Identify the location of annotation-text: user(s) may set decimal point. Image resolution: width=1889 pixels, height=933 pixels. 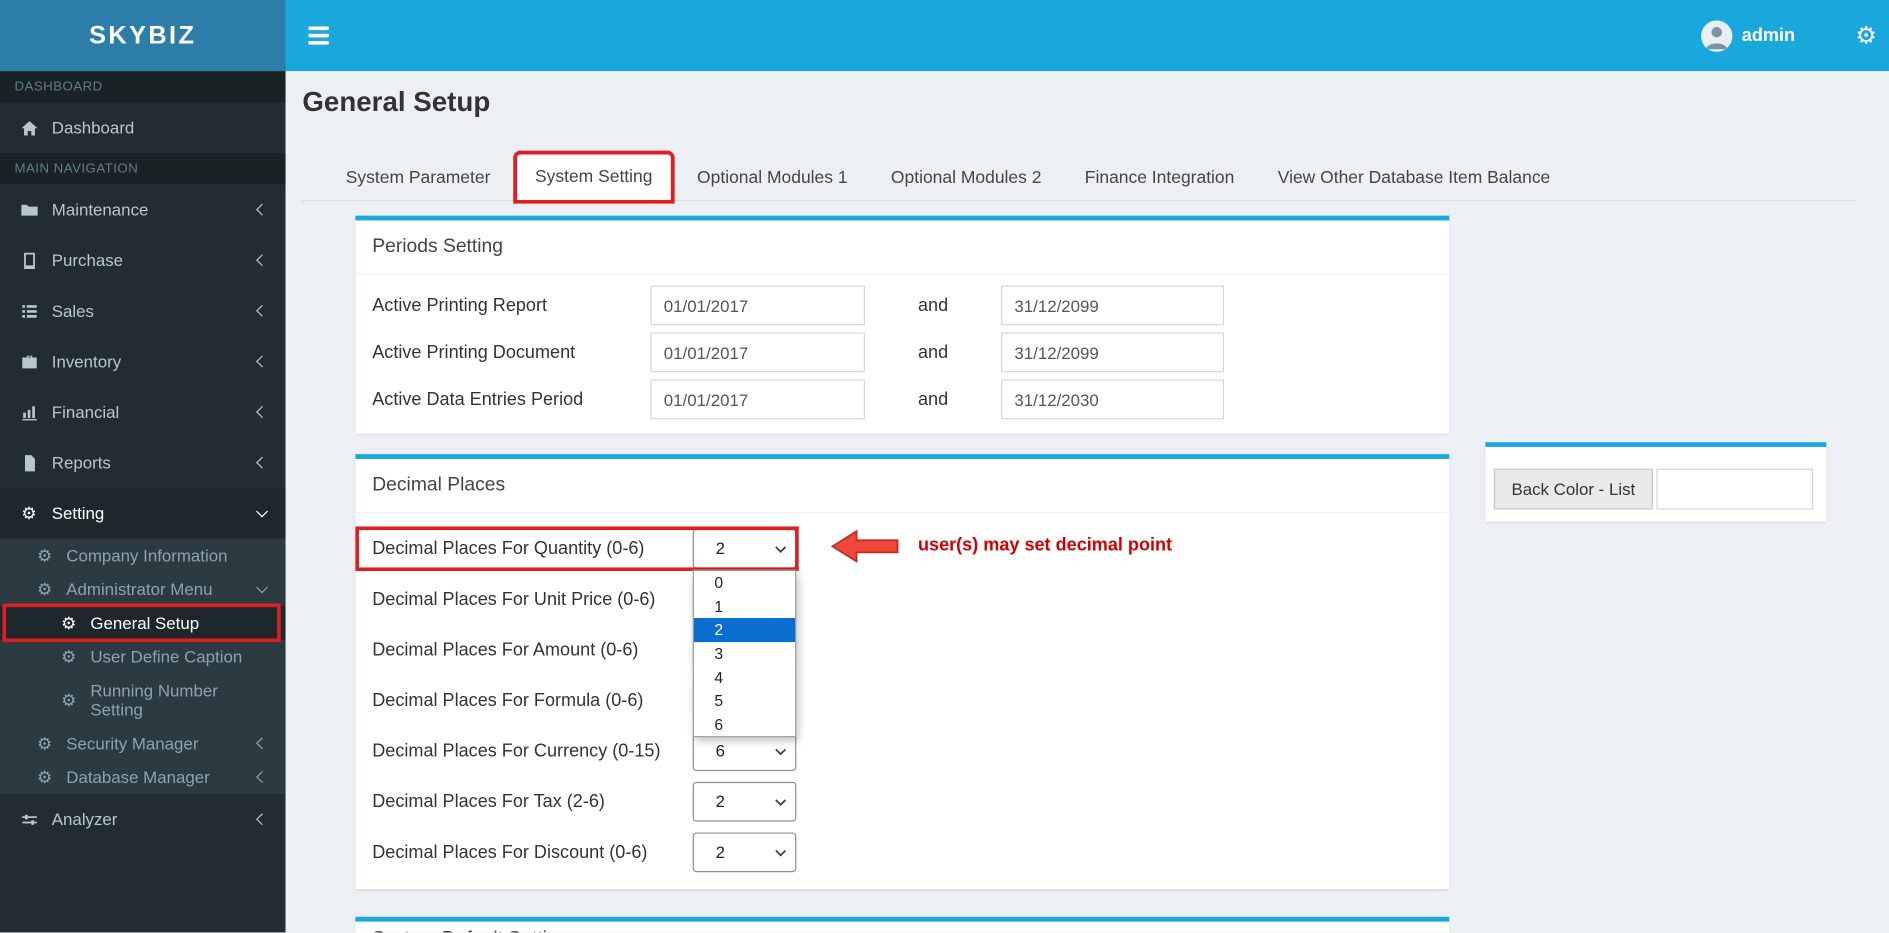
(1045, 545).